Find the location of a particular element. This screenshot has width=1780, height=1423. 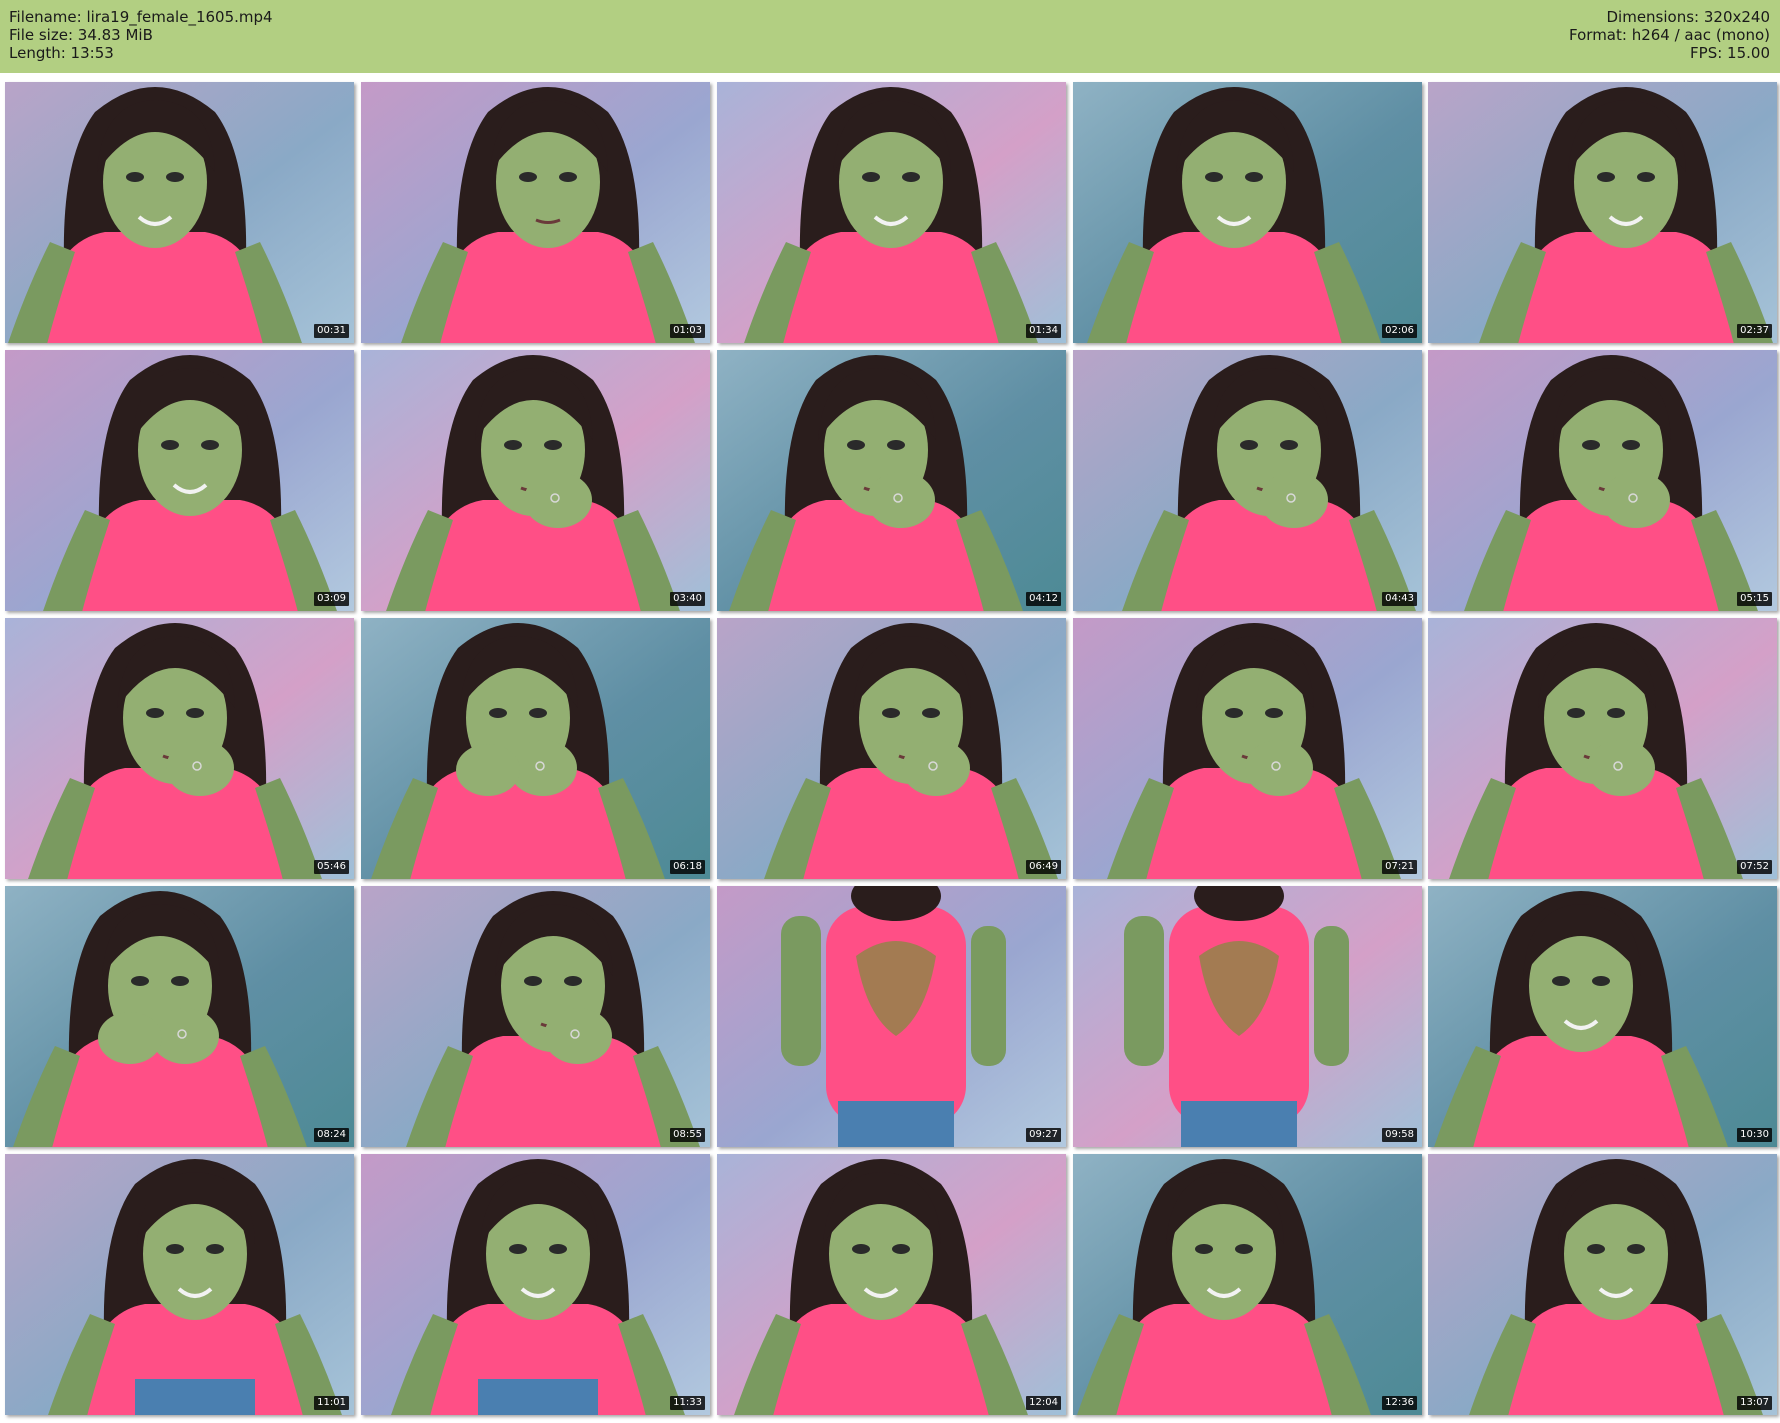

video-thumbnail: 09:27 is located at coordinates (891, 1016).